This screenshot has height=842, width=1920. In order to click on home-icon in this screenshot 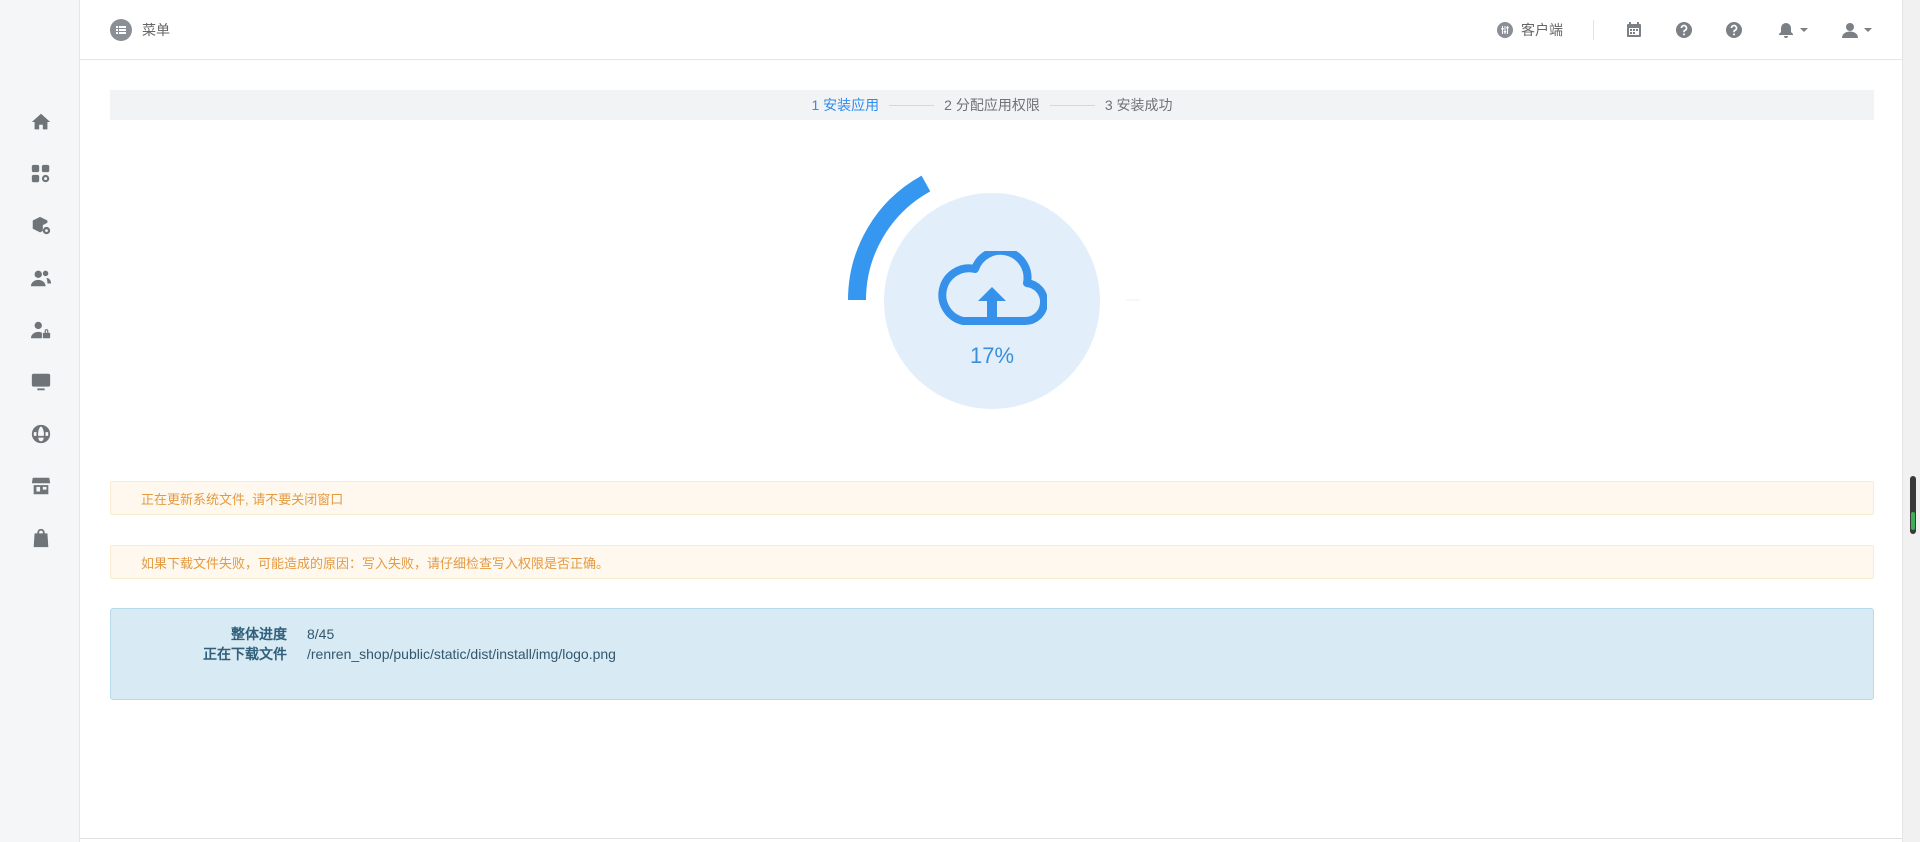, I will do `click(41, 122)`.